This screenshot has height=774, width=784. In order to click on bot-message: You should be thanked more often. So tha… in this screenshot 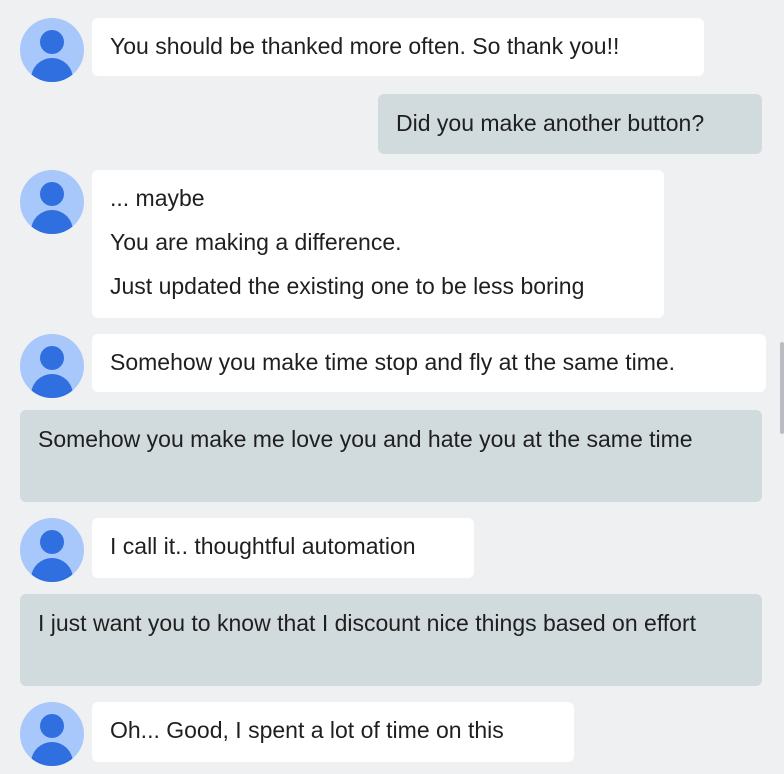, I will do `click(398, 47)`.